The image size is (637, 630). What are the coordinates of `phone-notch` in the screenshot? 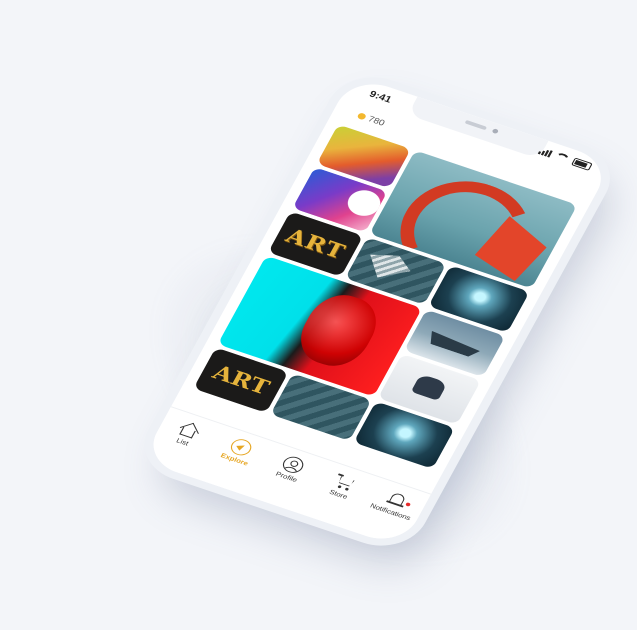 It's located at (478, 127).